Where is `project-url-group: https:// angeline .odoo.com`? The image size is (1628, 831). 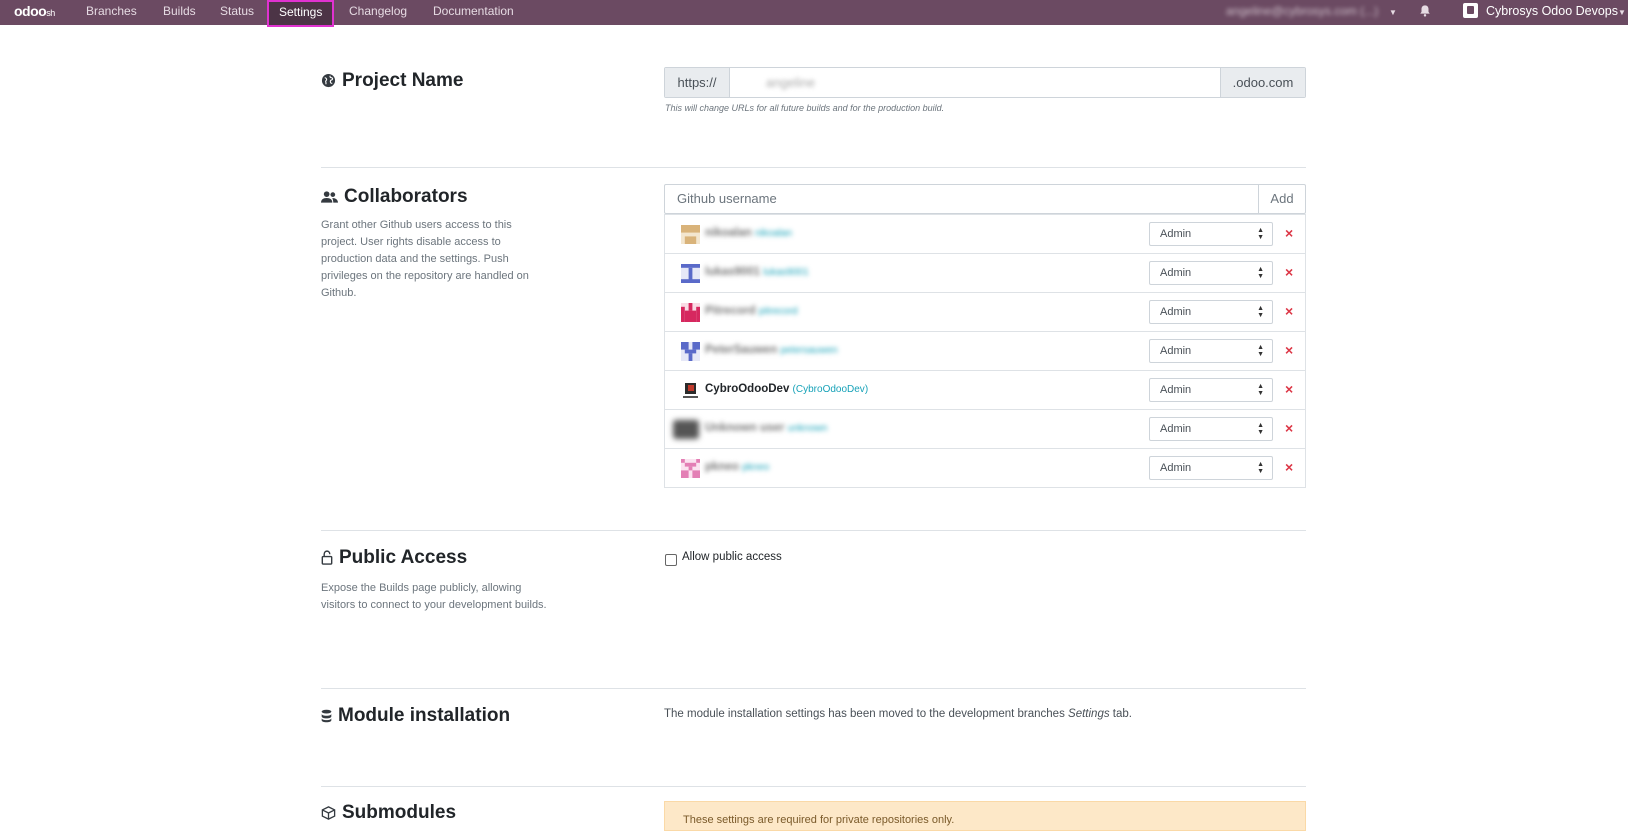
project-url-group: https:// angeline .odoo.com is located at coordinates (985, 82).